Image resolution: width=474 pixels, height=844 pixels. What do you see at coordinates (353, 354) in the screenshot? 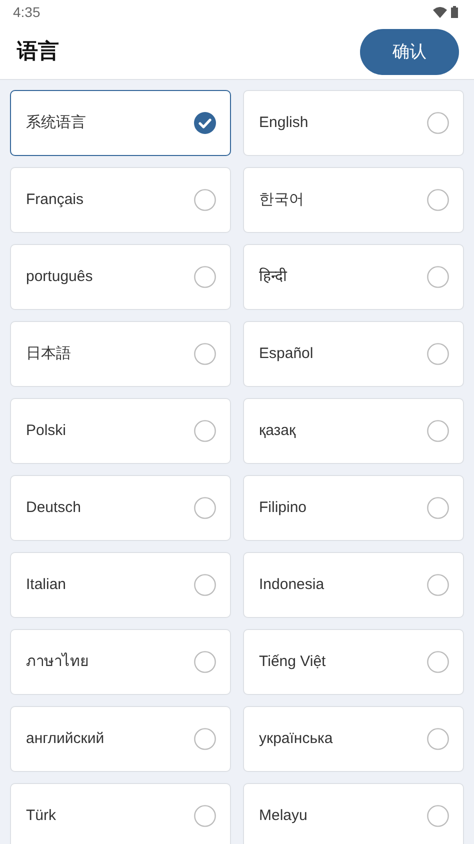
I see `language-option: Español` at bounding box center [353, 354].